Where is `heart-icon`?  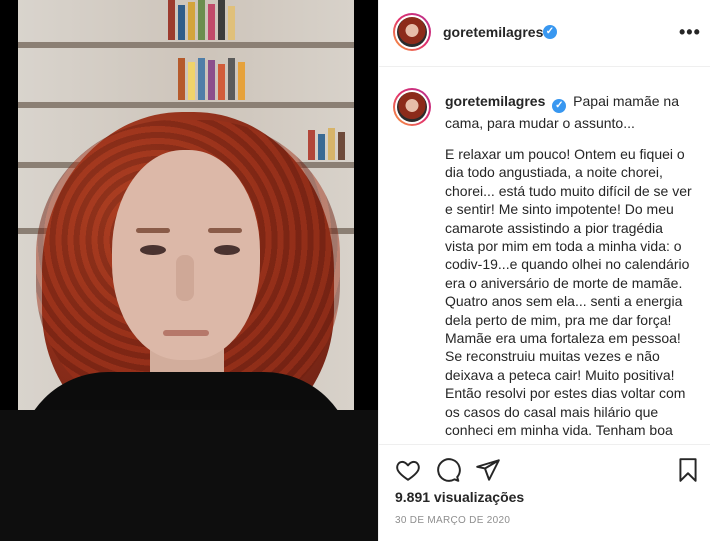 heart-icon is located at coordinates (408, 470).